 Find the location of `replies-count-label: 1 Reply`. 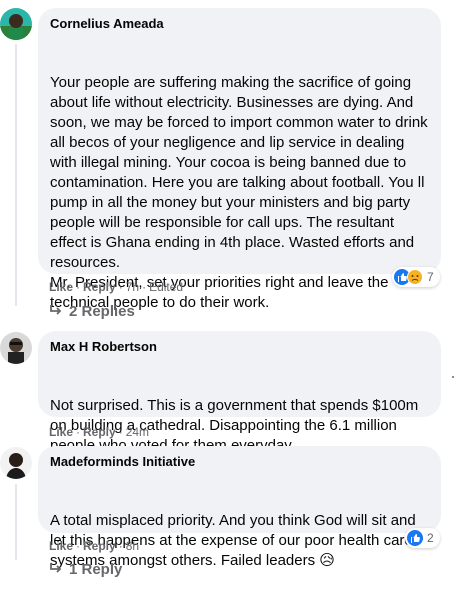

replies-count-label: 1 Reply is located at coordinates (96, 569).